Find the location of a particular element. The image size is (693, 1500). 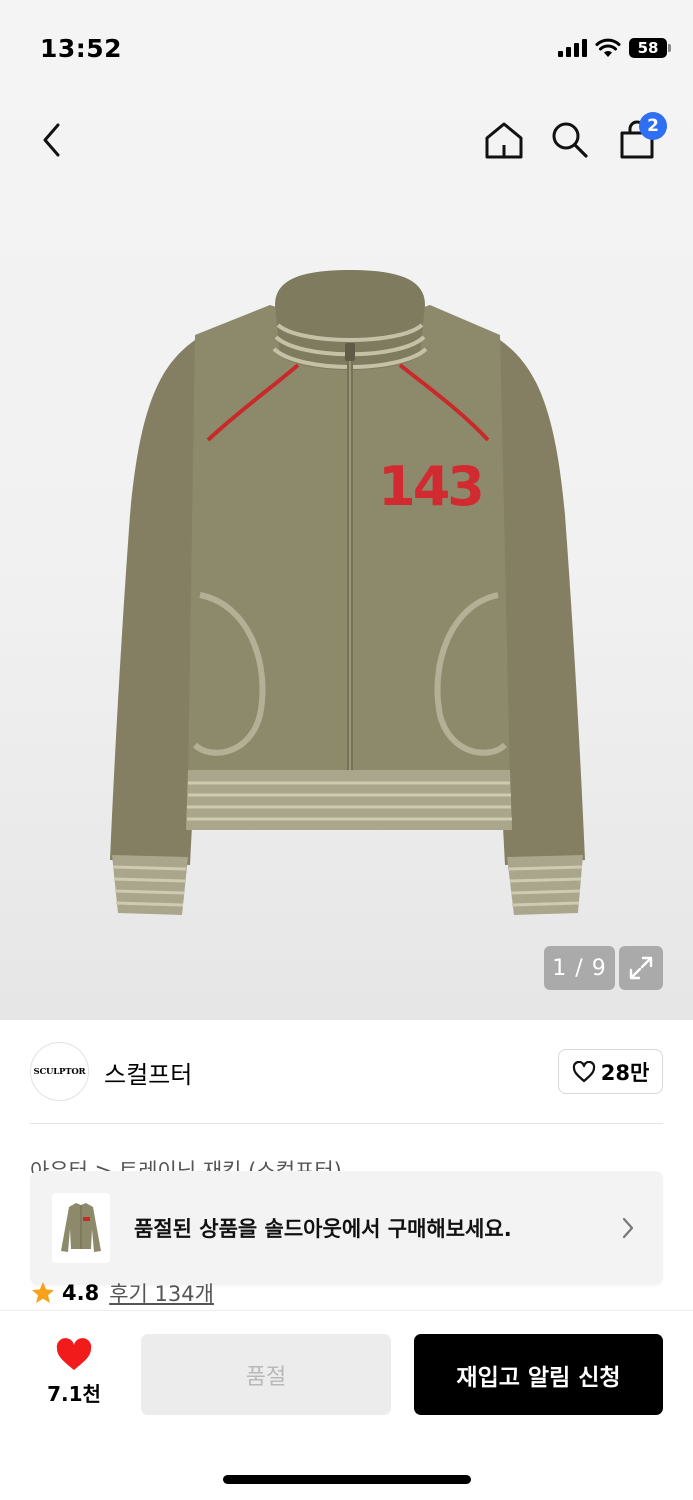

soldout-market-banner: 품절된 상품을 솔드아웃에서 구매해보세요. is located at coordinates (346, 1228).